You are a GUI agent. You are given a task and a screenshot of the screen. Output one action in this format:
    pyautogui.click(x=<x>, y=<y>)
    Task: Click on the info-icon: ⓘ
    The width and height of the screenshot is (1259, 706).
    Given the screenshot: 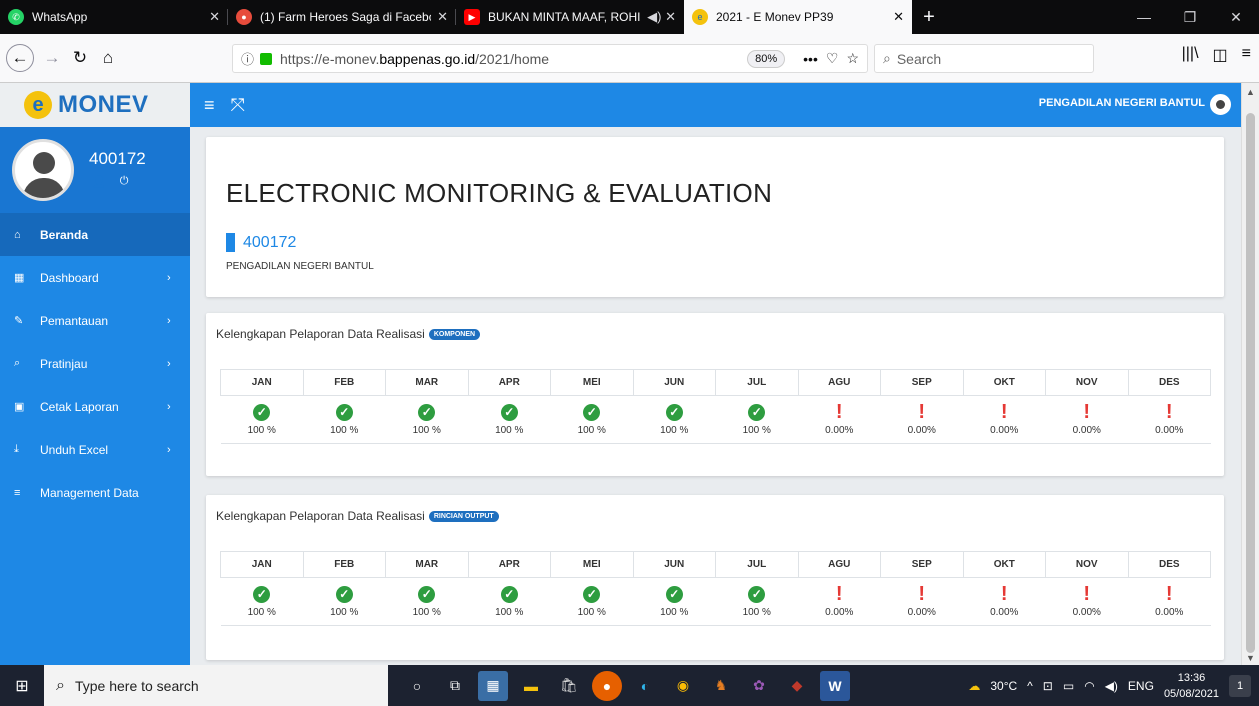 What is the action you would take?
    pyautogui.click(x=247, y=58)
    